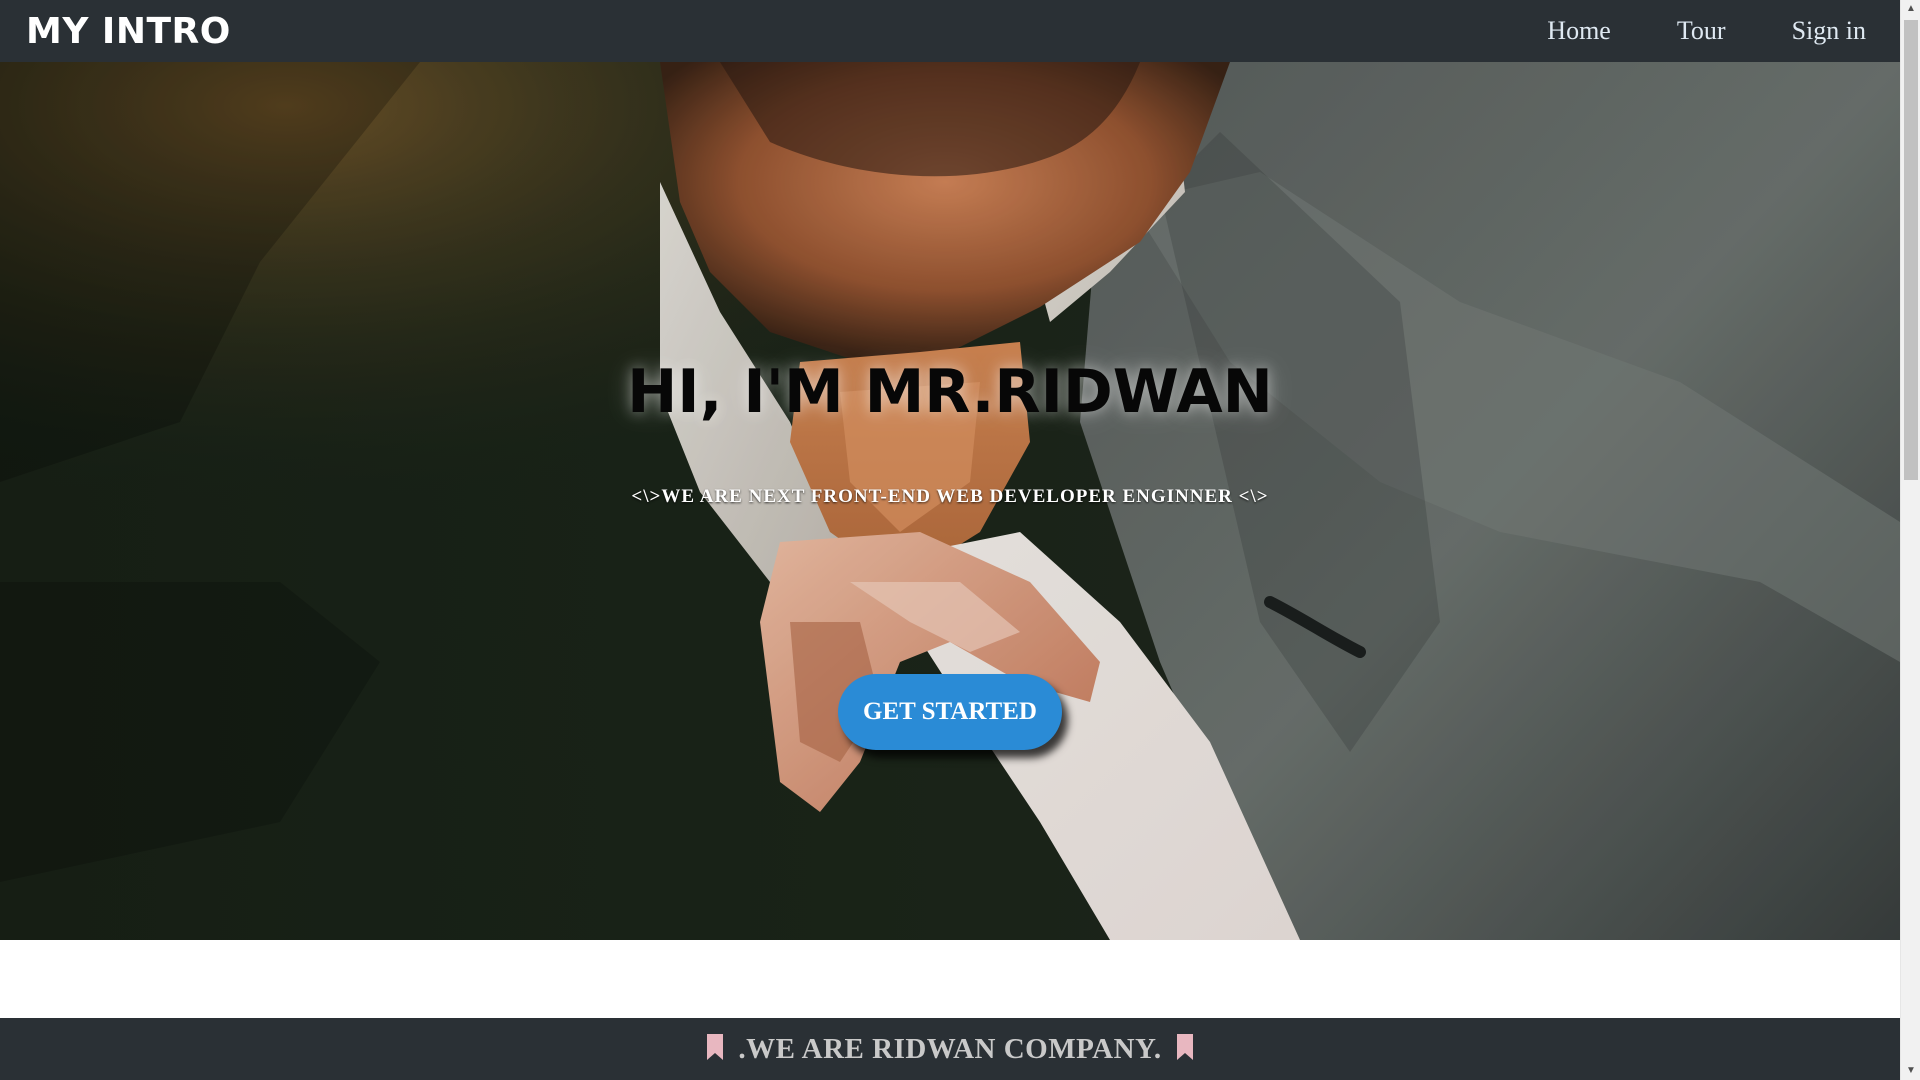 The image size is (1920, 1080). Describe the element at coordinates (1829, 31) in the screenshot. I see `nav-signin-link: Sign in` at that location.